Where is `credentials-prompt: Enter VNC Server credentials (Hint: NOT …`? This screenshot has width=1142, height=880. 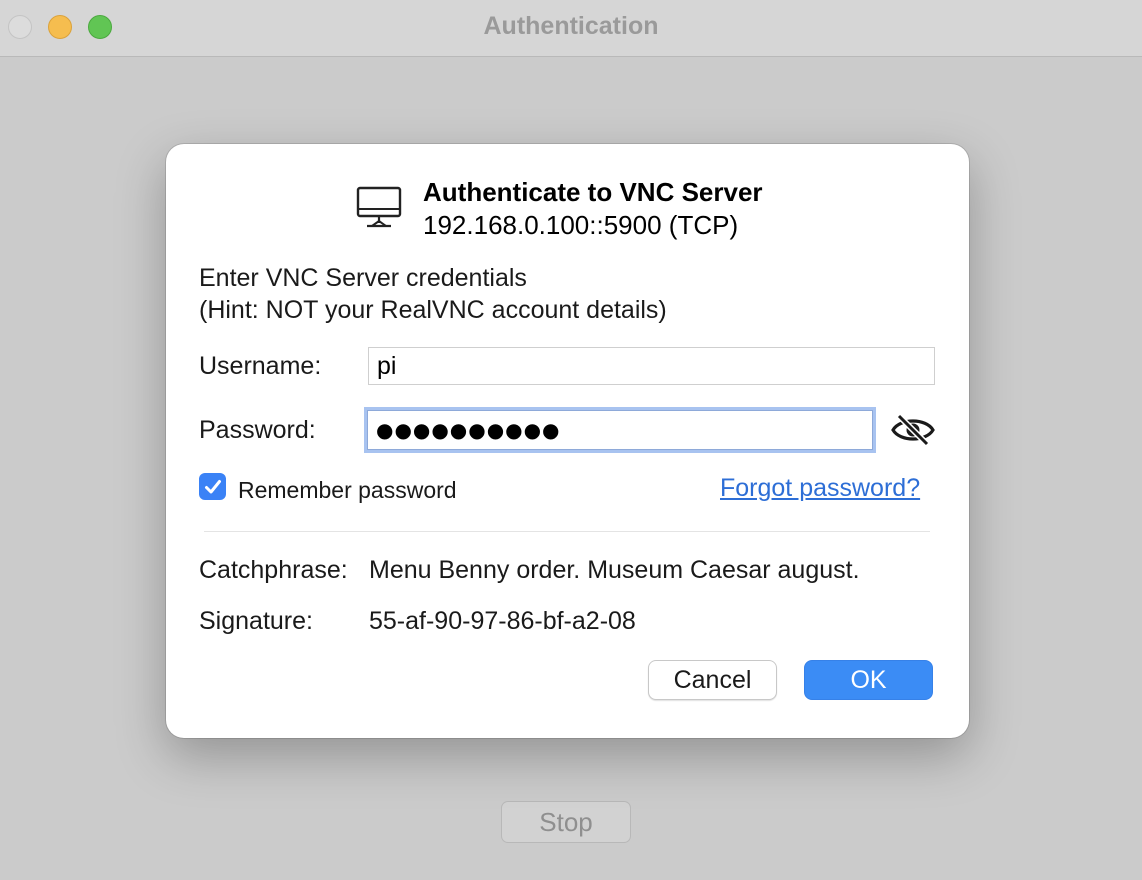
credentials-prompt: Enter VNC Server credentials (Hint: NOT … is located at coordinates (433, 294).